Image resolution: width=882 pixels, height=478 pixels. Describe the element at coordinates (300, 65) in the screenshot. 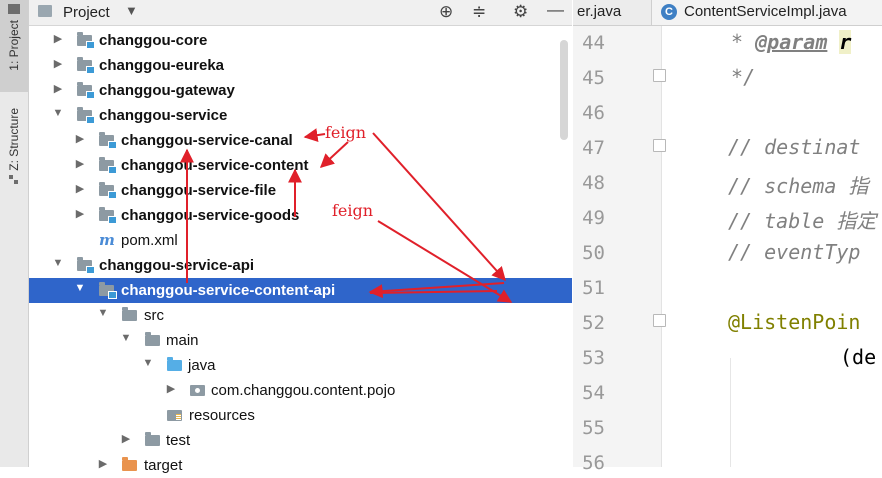

I see `tree-item-changgou-eureka: ▶ changgou-eureka` at that location.